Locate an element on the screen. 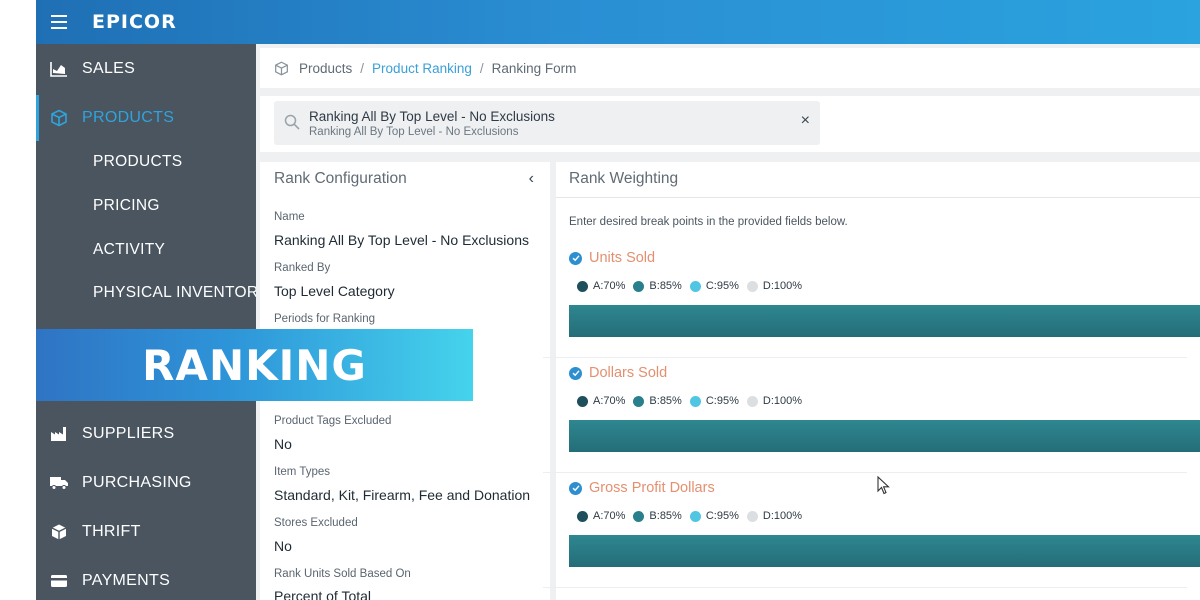 The width and height of the screenshot is (1200, 600). sidebar-item-sales: SALES is located at coordinates (146, 69).